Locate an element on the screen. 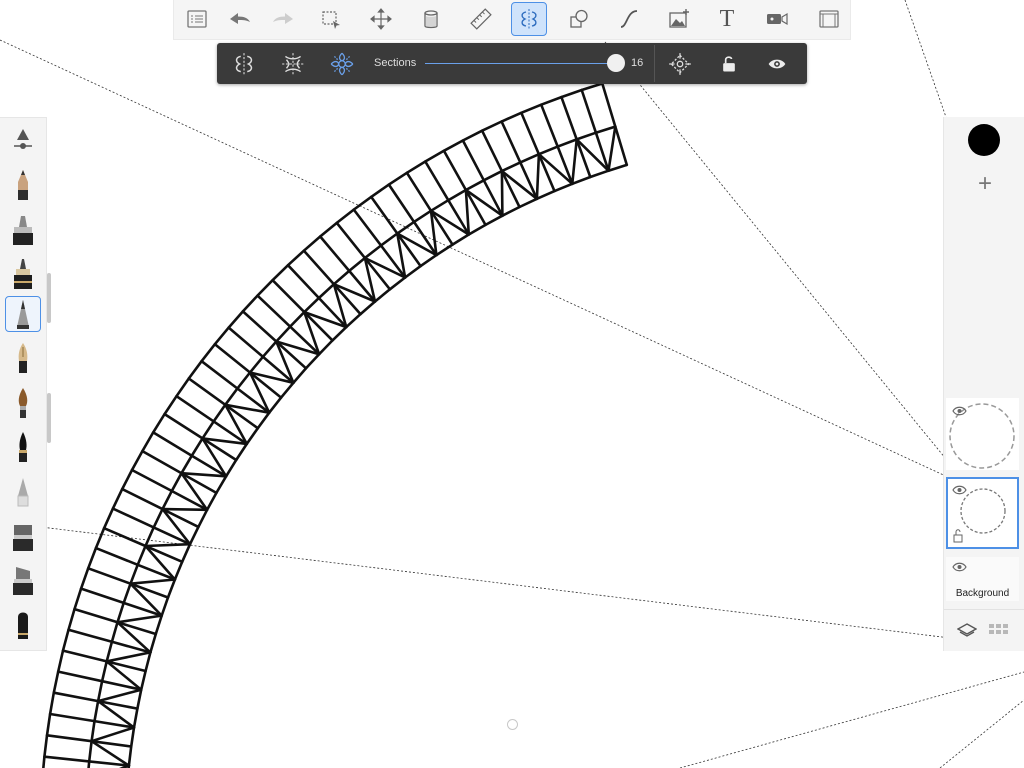 The image size is (1024, 768). chisel-marker-icon is located at coordinates (23, 536).